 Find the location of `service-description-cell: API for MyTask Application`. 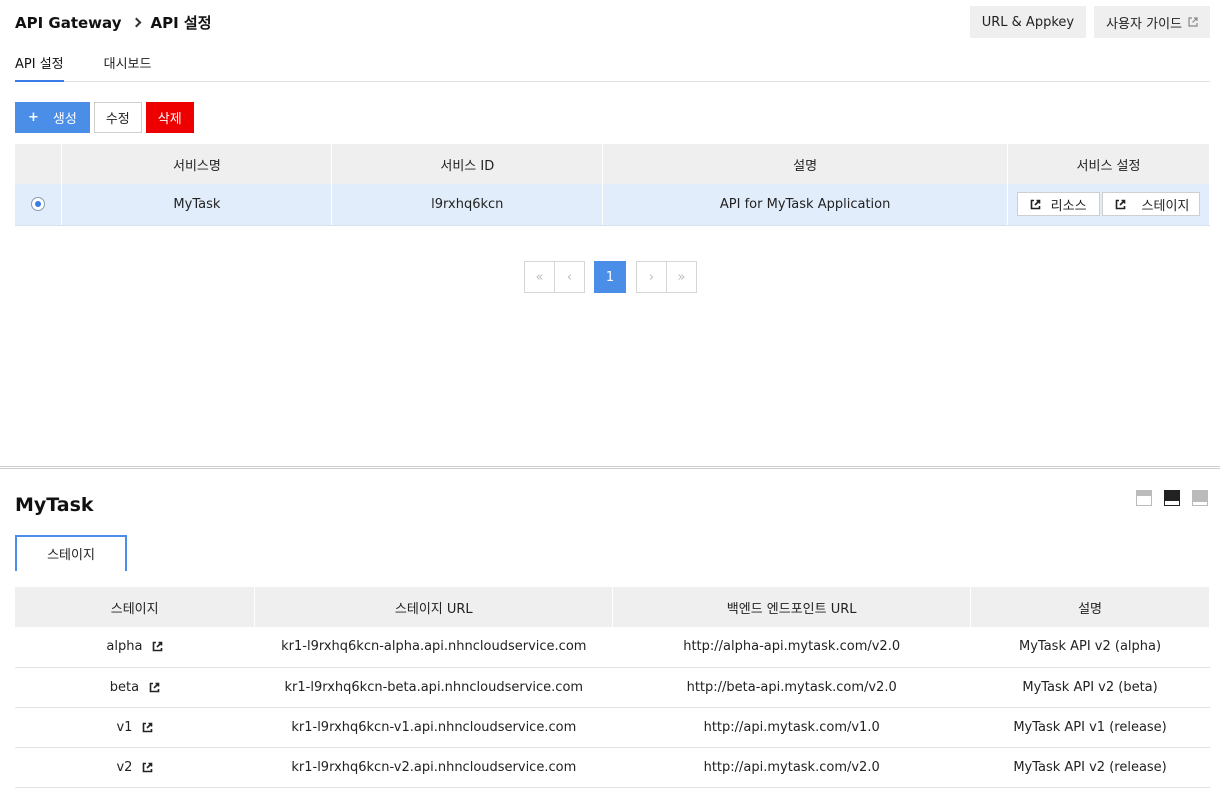

service-description-cell: API for MyTask Application is located at coordinates (805, 205).